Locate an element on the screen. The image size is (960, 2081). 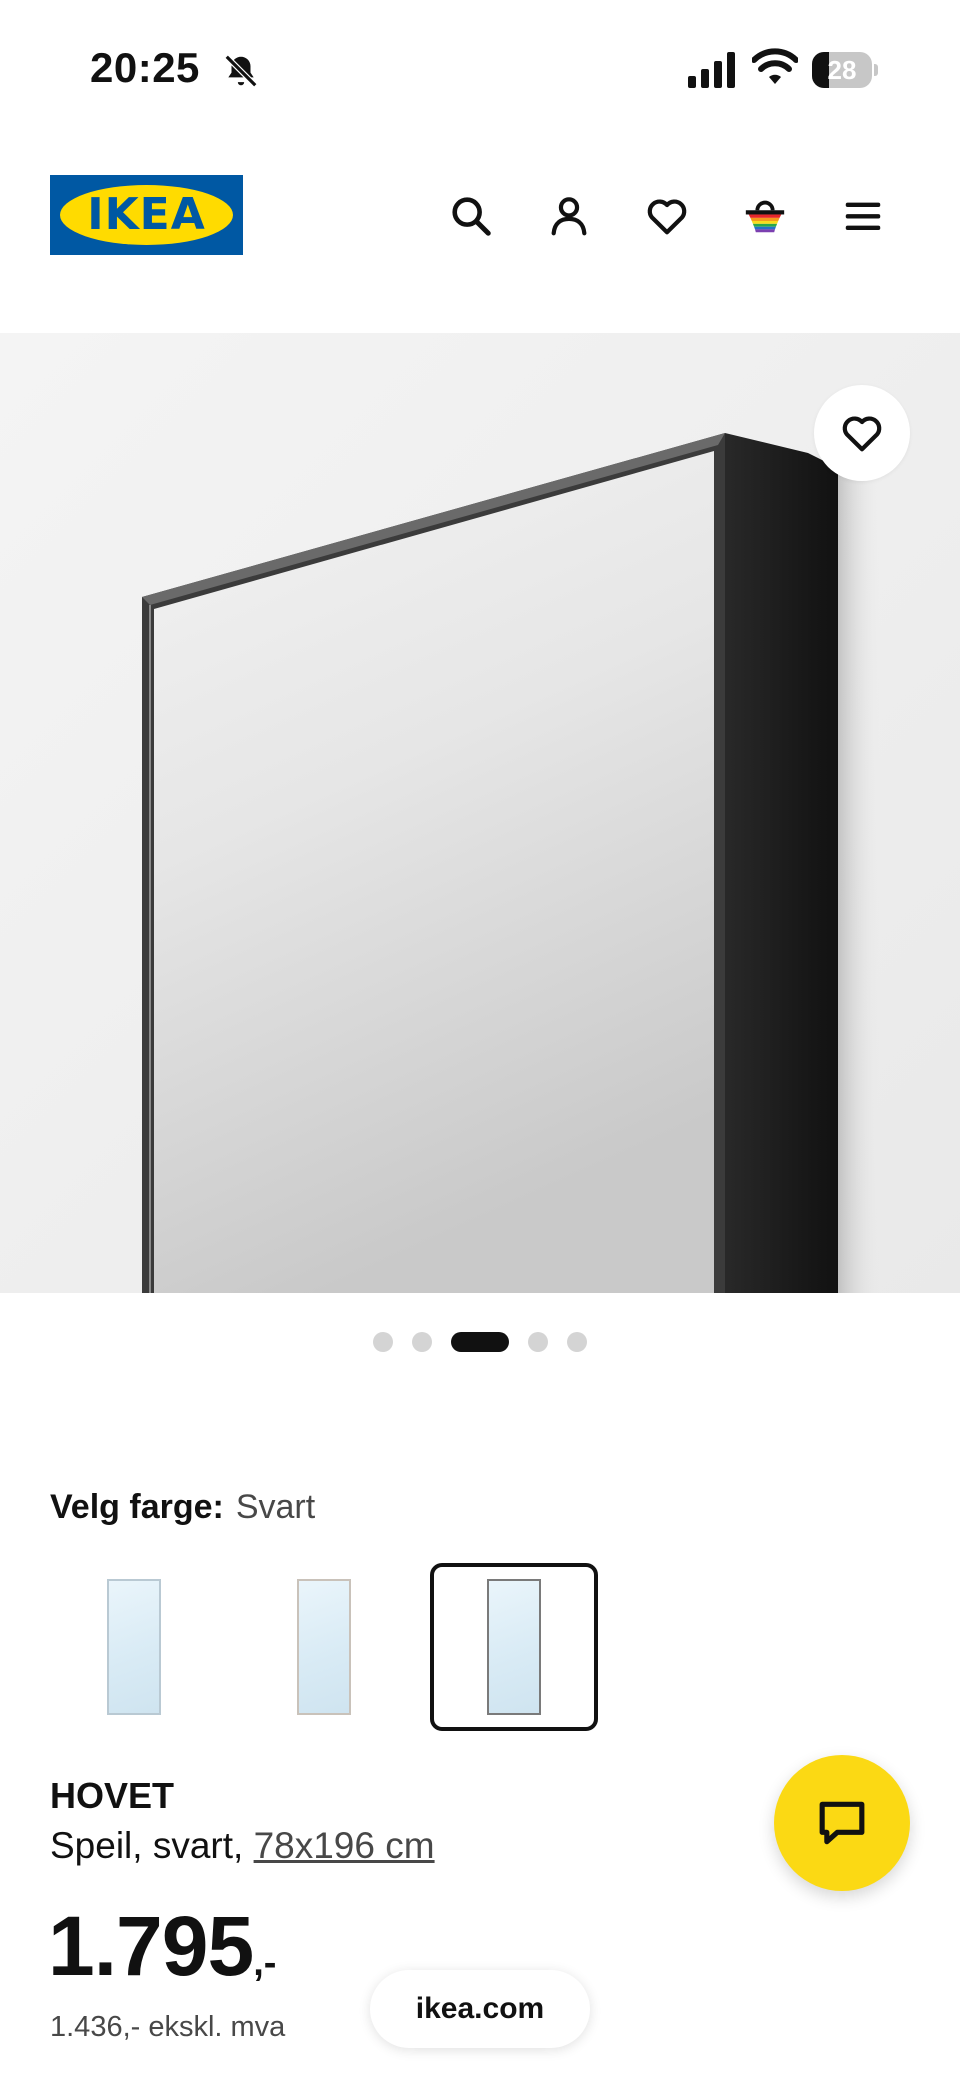
menu-icon is located at coordinates (863, 216).